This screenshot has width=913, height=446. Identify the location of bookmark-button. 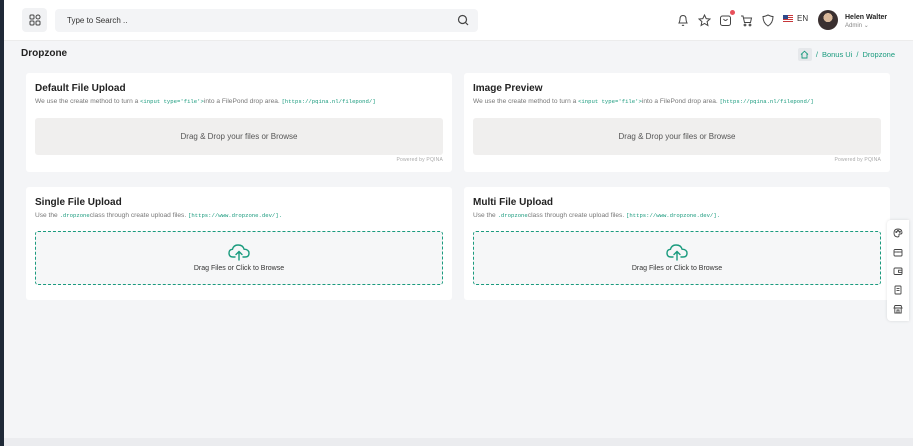
(704, 20).